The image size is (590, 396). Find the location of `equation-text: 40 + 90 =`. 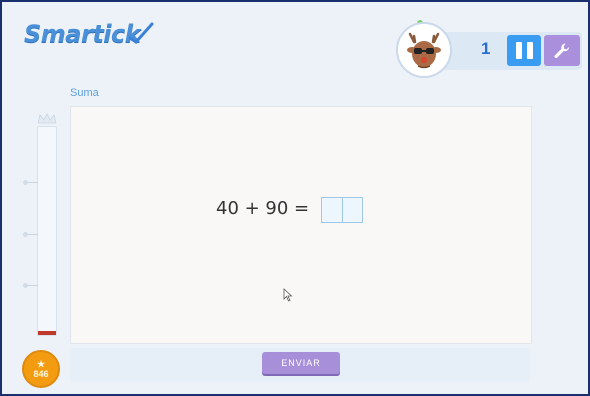

equation-text: 40 + 90 = is located at coordinates (263, 208).